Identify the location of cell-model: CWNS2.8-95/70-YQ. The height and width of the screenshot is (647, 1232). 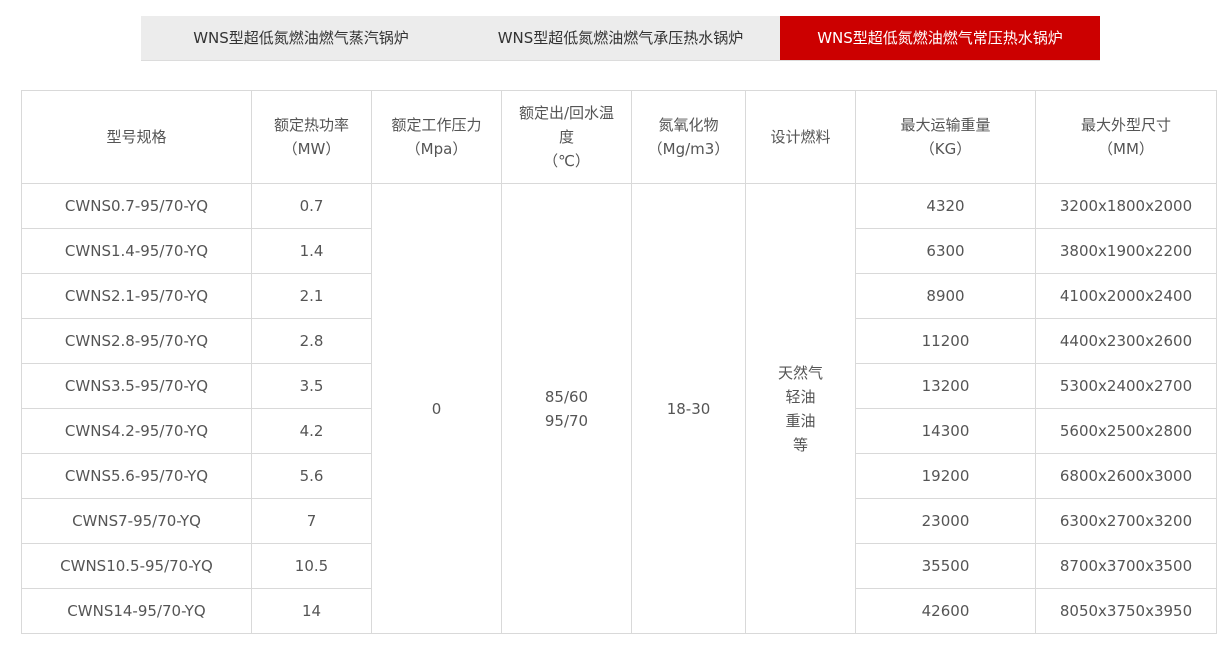
(136, 341).